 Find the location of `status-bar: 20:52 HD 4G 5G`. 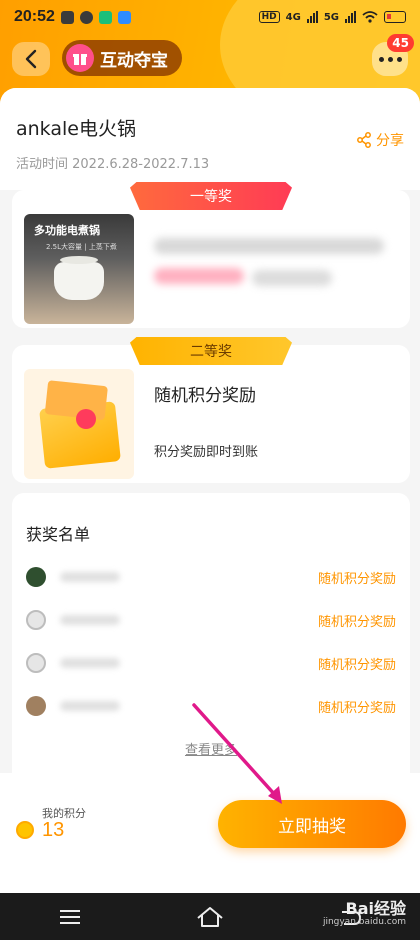

status-bar: 20:52 HD 4G 5G is located at coordinates (210, 17).